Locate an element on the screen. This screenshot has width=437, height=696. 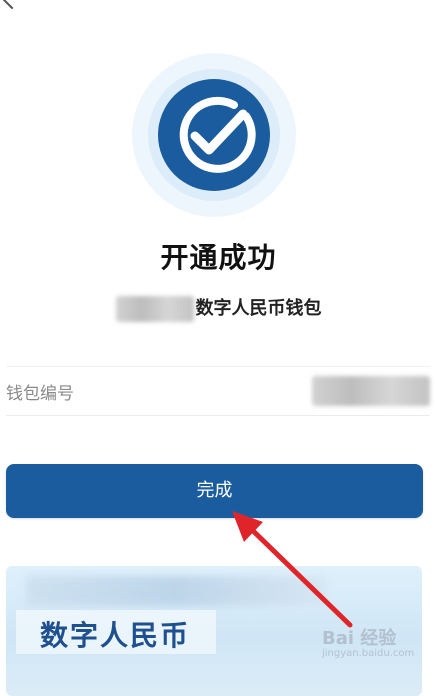
done-button: 完成 is located at coordinates (214, 491).